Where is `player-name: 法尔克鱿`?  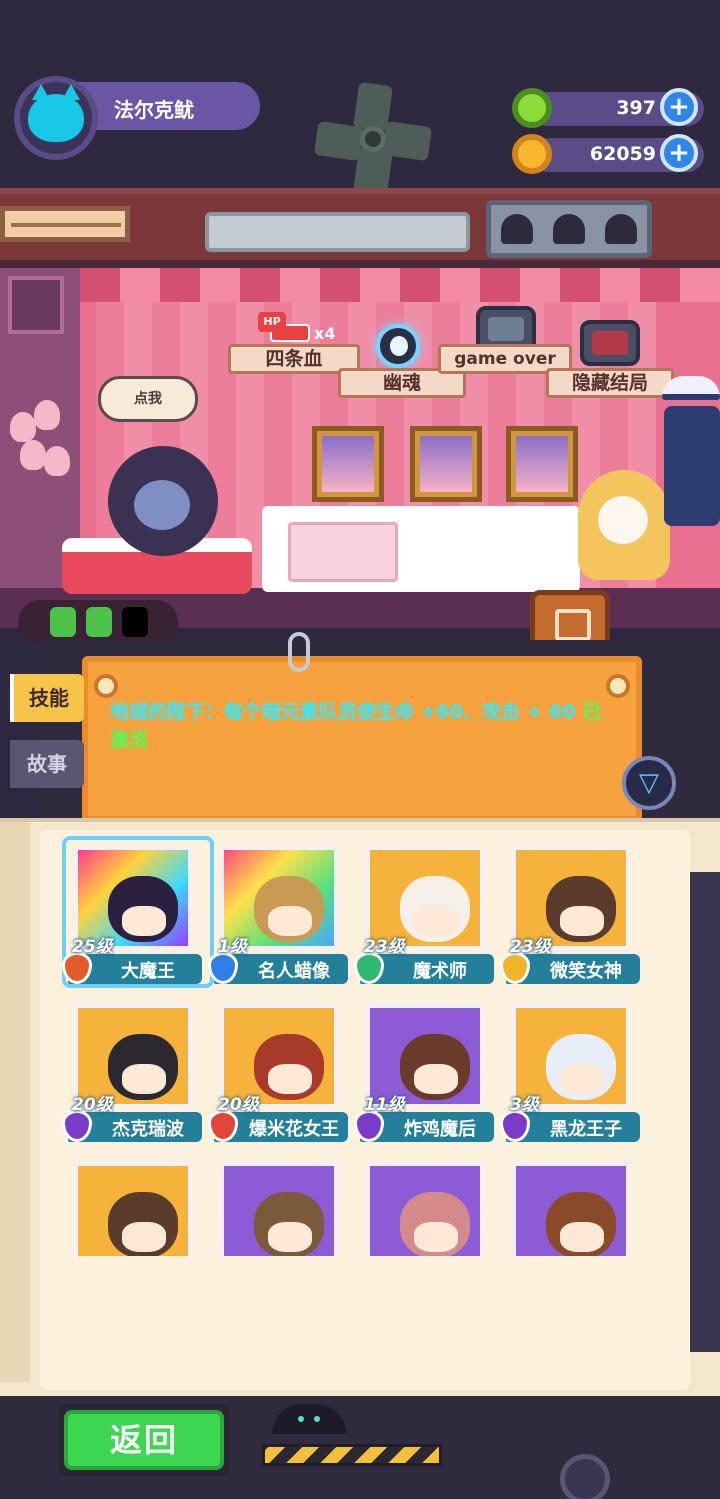
player-name: 法尔克鱿 is located at coordinates (154, 110).